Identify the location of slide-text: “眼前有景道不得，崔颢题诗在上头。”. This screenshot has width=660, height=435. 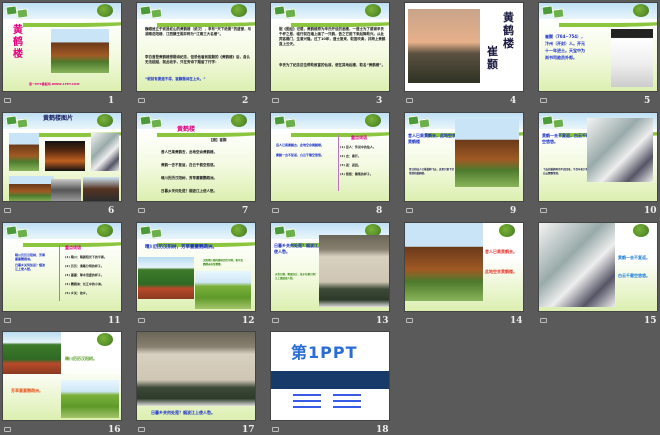
(175, 79).